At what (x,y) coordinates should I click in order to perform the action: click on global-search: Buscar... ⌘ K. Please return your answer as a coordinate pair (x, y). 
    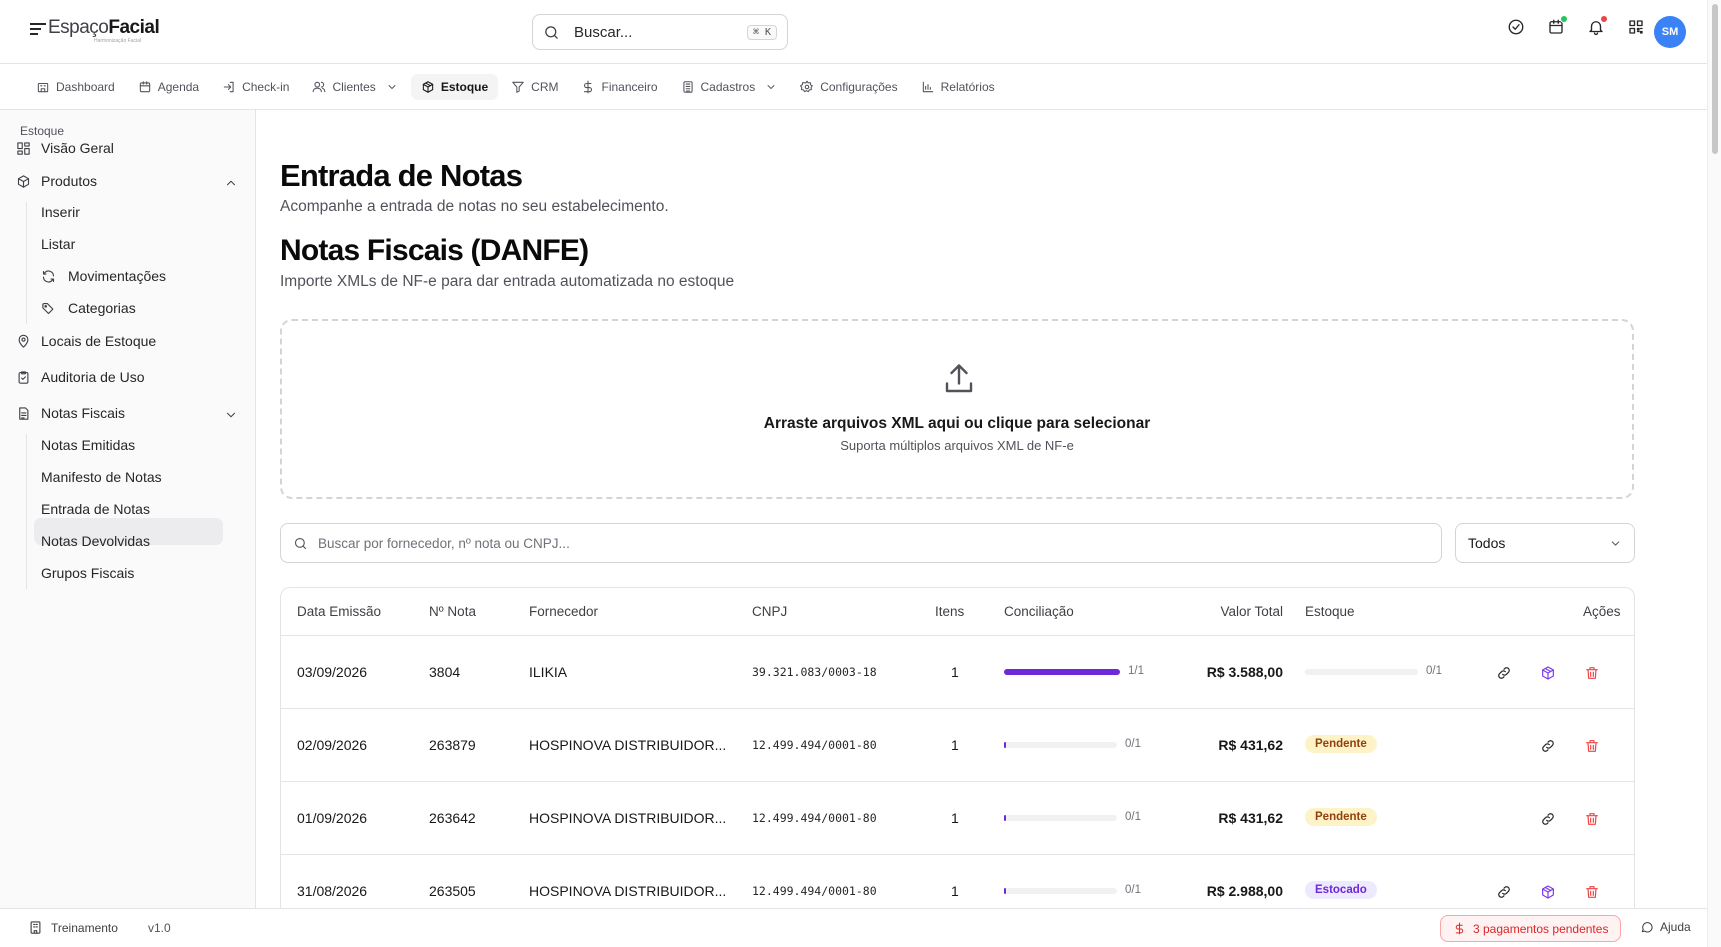
    Looking at the image, I should click on (660, 32).